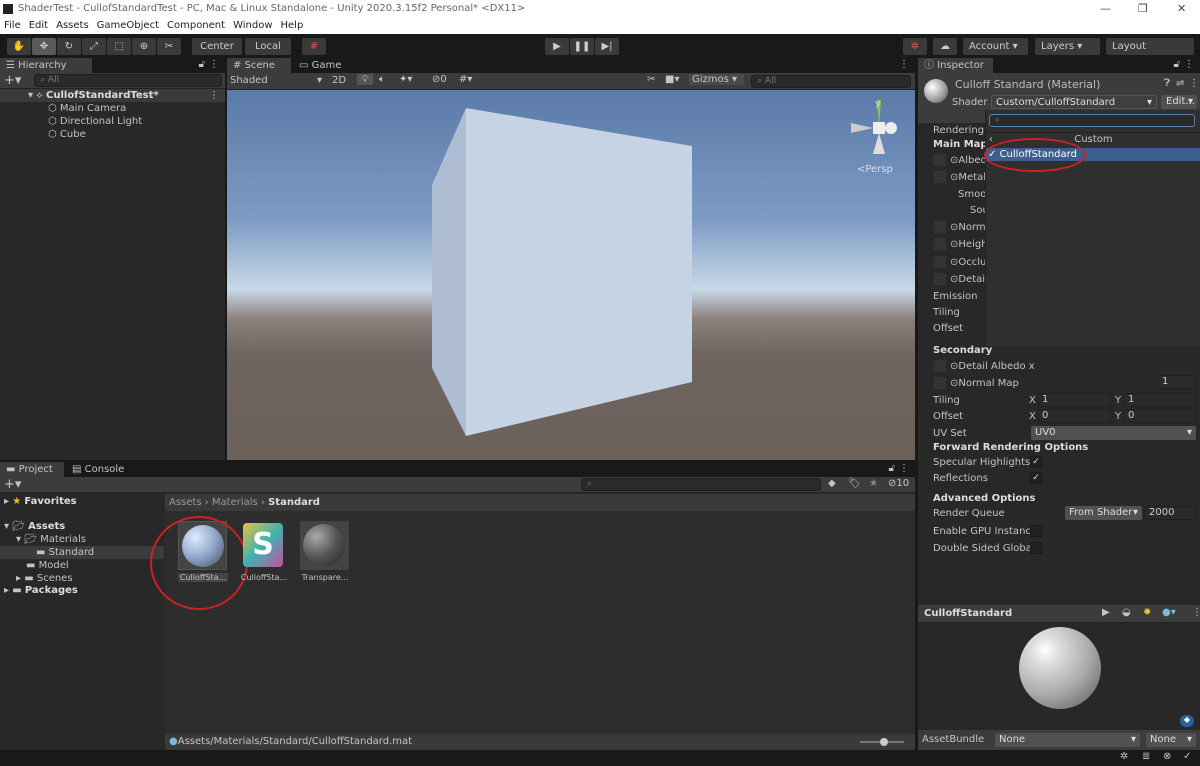 The image size is (1200, 766). What do you see at coordinates (1060, 668) in the screenshot?
I see `material-preview-sphere` at bounding box center [1060, 668].